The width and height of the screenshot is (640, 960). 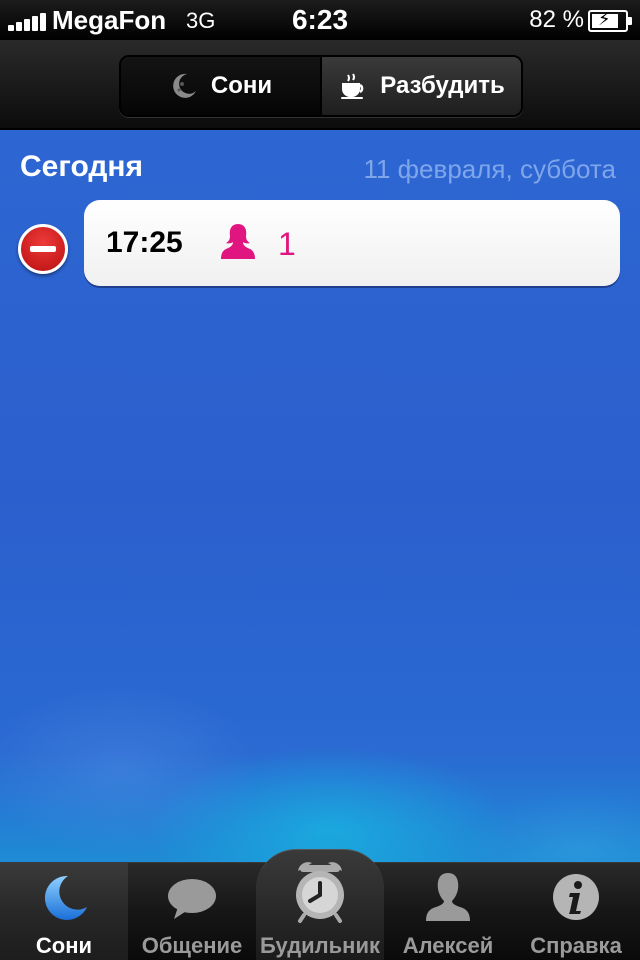 I want to click on alarm-time: 17:25, so click(x=144, y=242).